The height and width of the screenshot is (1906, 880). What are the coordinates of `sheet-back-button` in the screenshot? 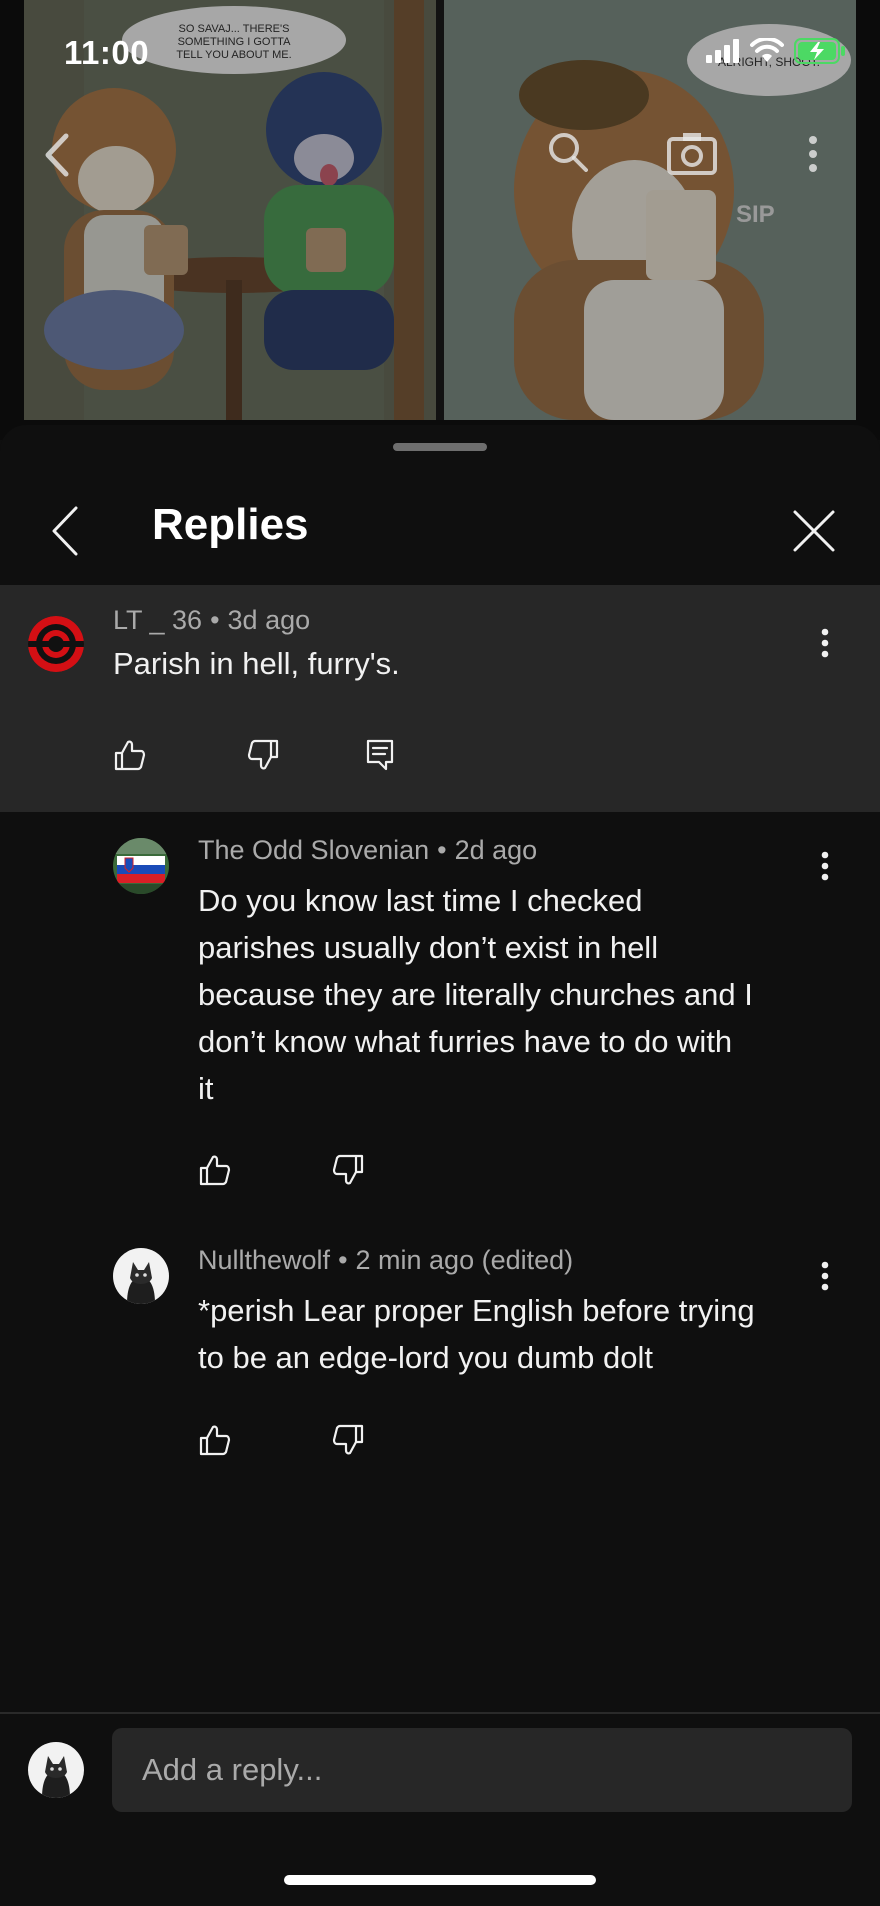 It's located at (65, 531).